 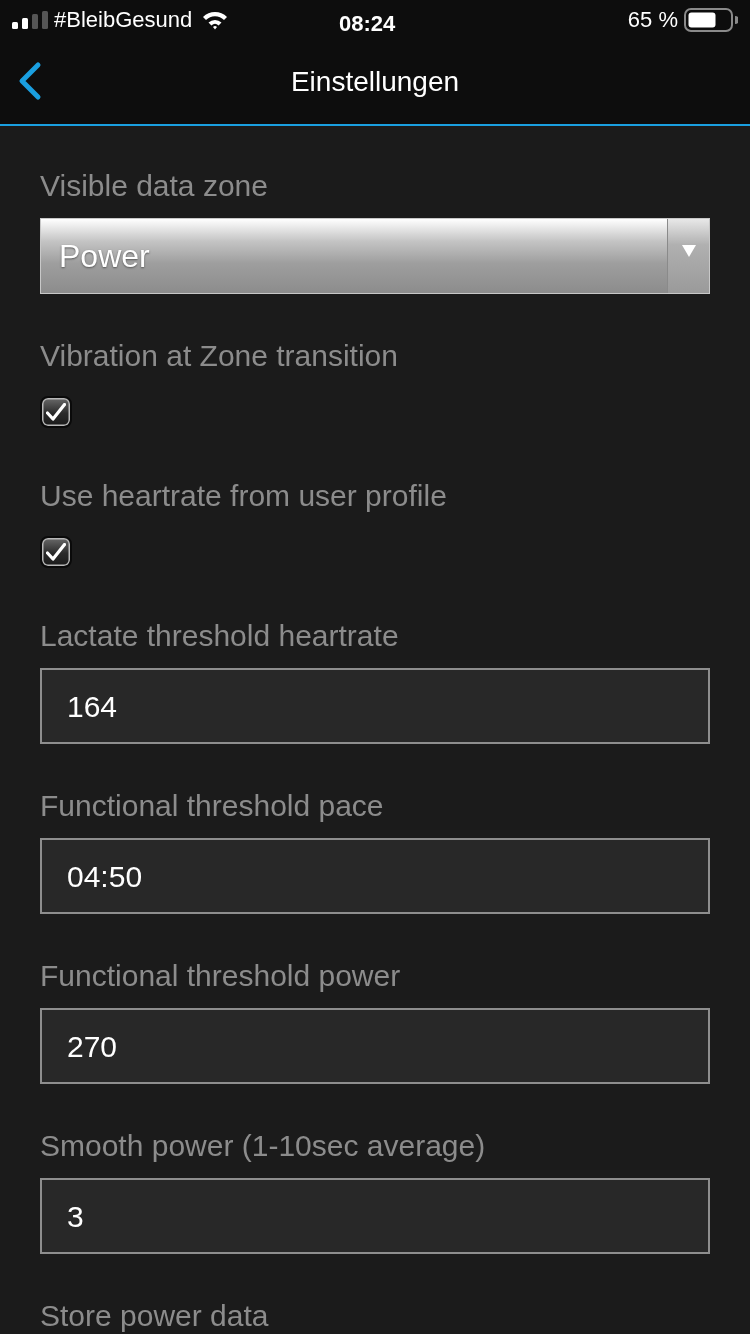 What do you see at coordinates (30, 80) in the screenshot?
I see `back-chevron-icon` at bounding box center [30, 80].